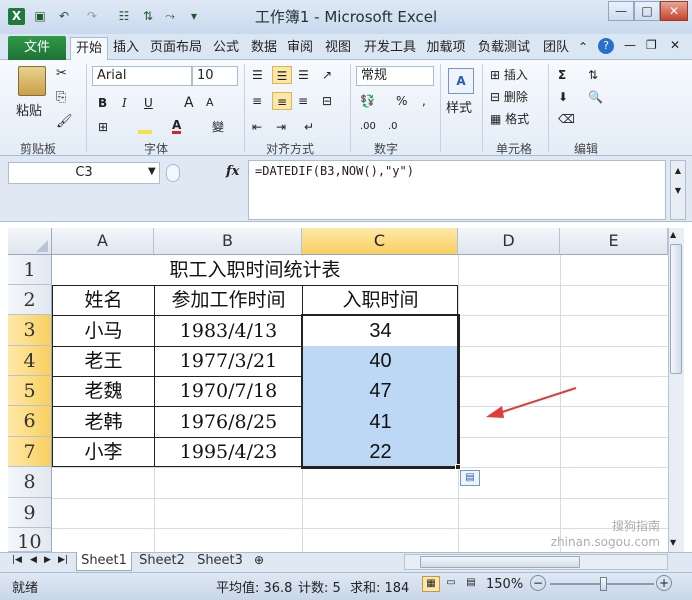  What do you see at coordinates (103, 452) in the screenshot?
I see `cell-name: 小李` at bounding box center [103, 452].